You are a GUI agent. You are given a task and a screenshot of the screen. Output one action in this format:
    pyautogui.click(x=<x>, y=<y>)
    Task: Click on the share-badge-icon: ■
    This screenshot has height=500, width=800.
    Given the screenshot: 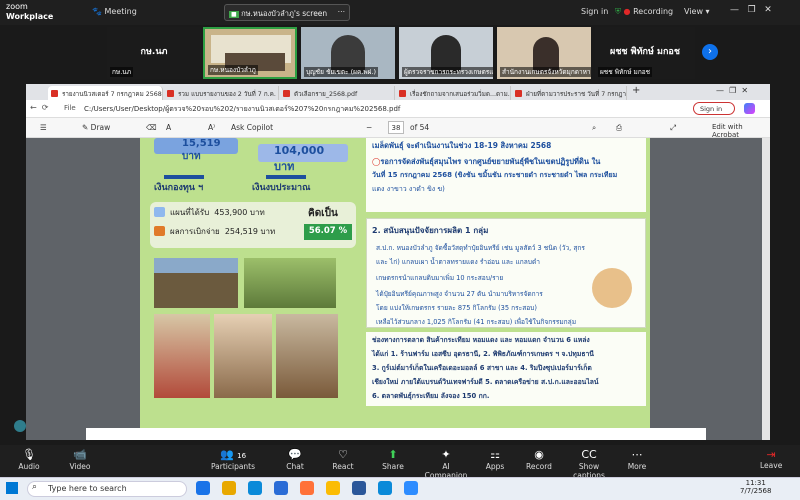 What is the action you would take?
    pyautogui.click(x=234, y=14)
    